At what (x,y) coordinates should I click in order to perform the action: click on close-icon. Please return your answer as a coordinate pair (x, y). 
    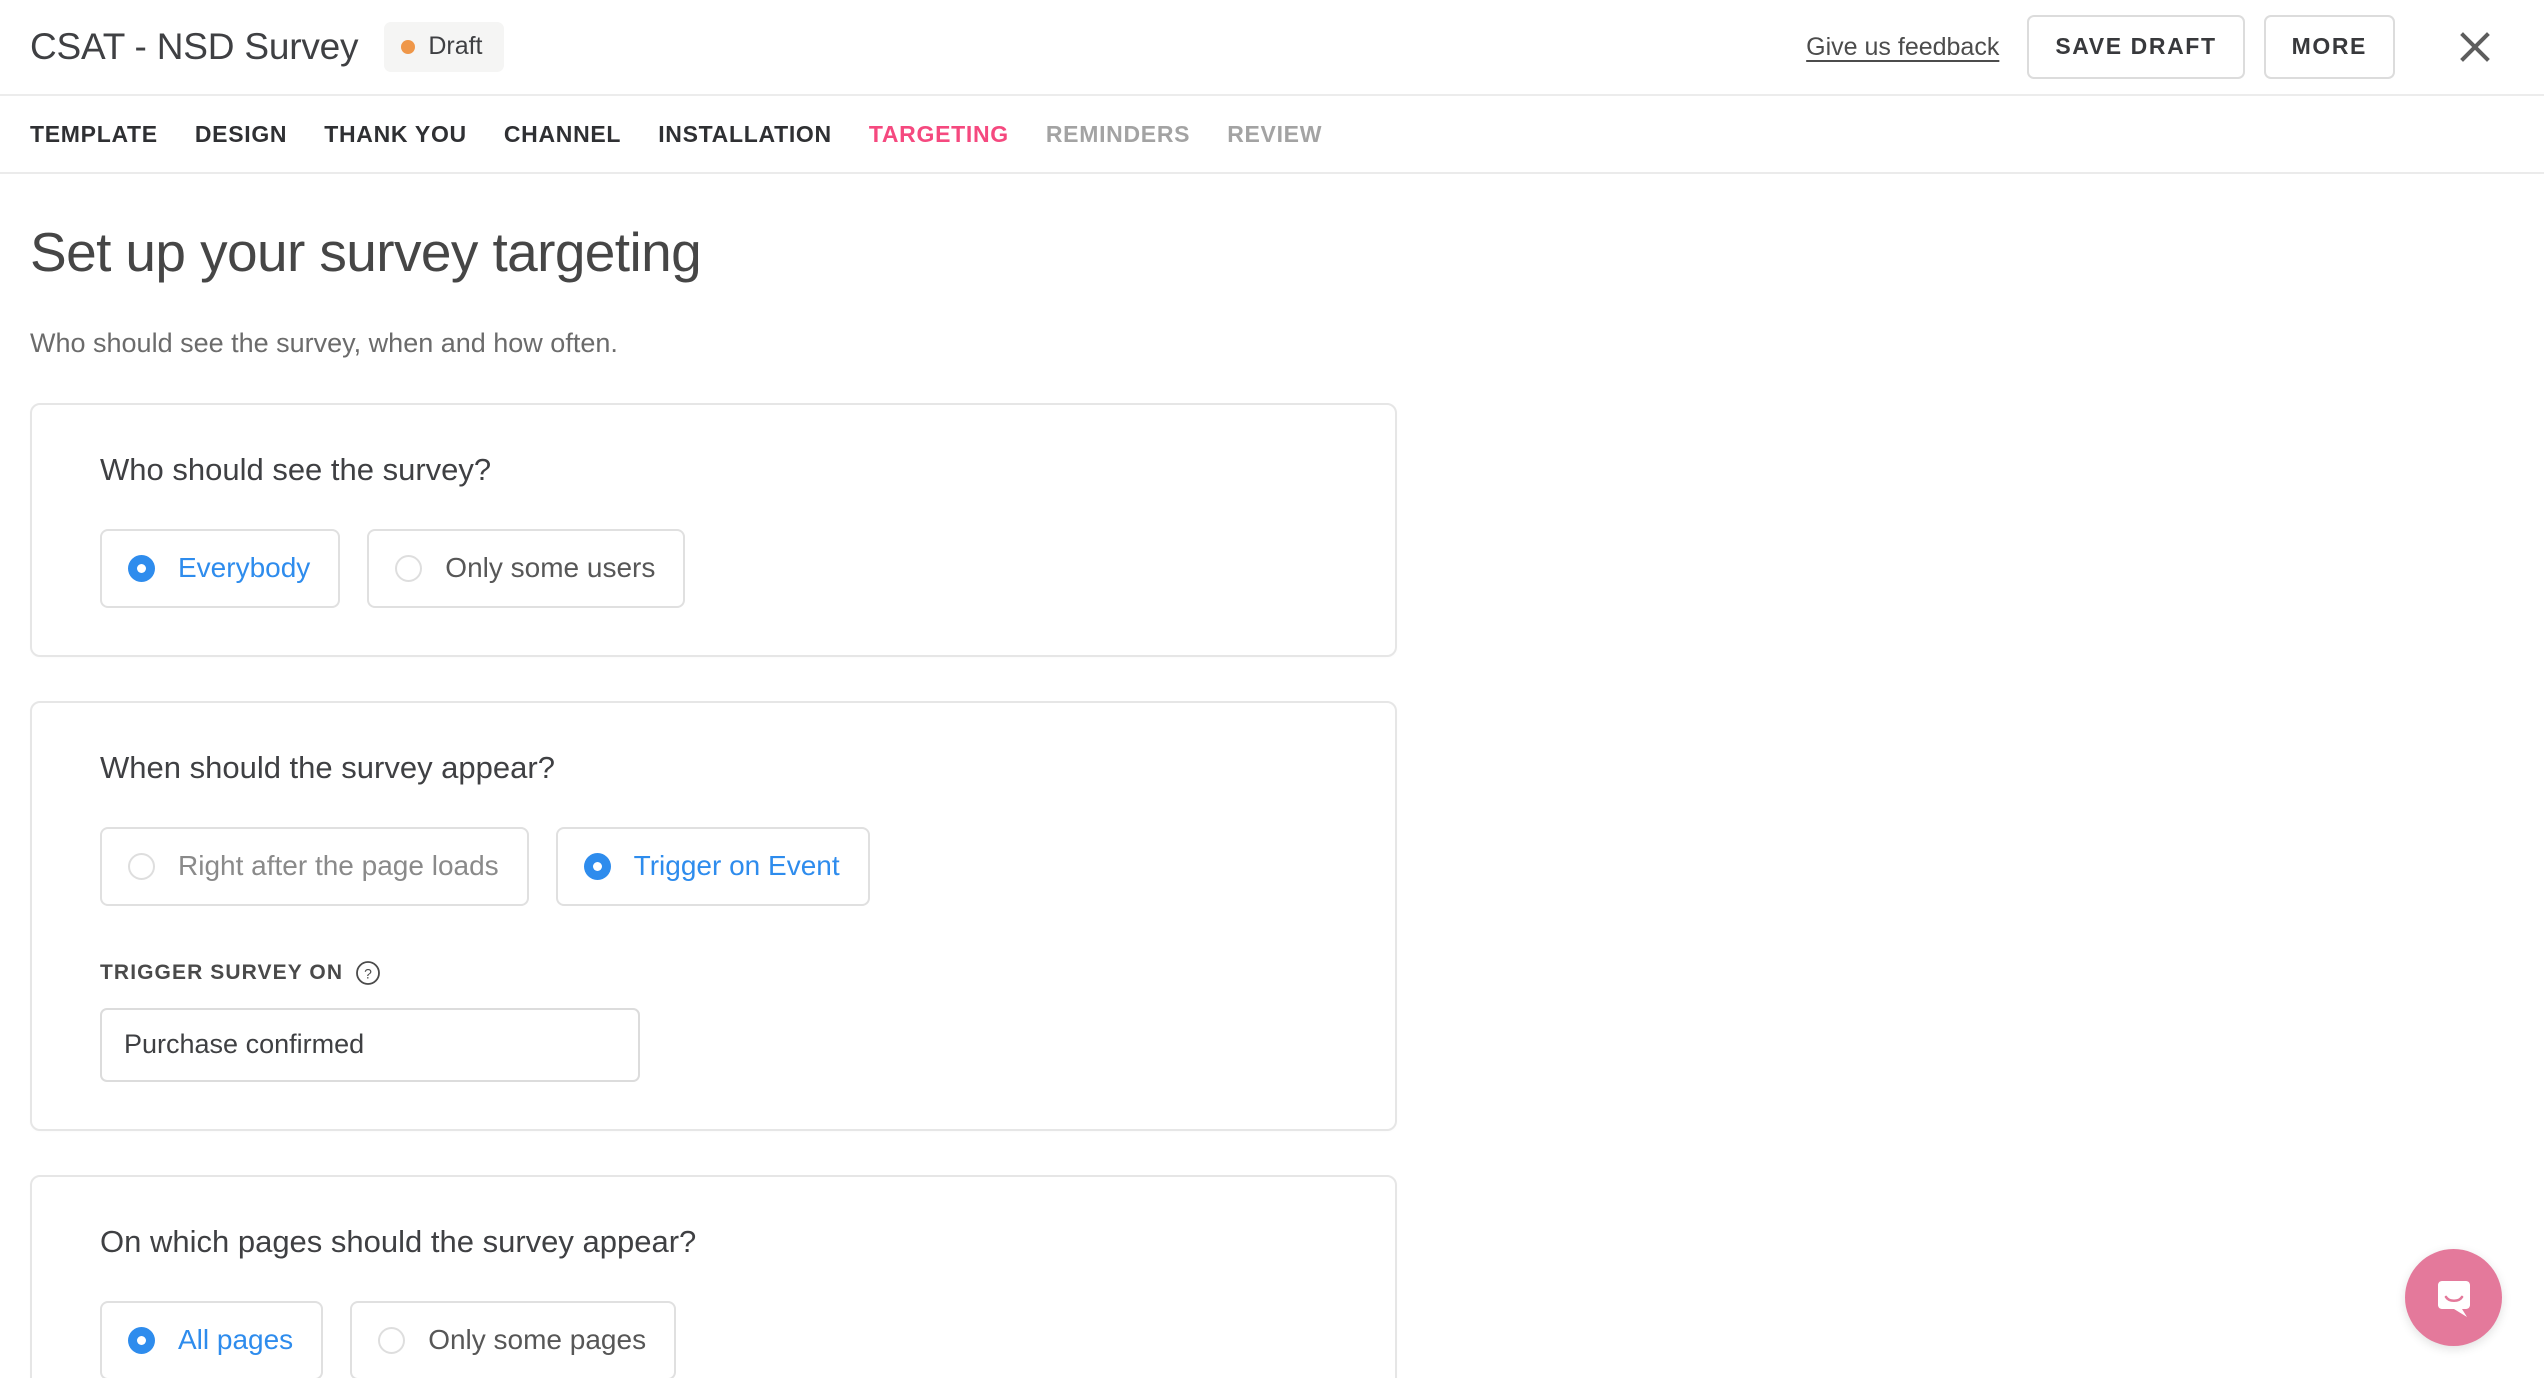
    Looking at the image, I should click on (2475, 47).